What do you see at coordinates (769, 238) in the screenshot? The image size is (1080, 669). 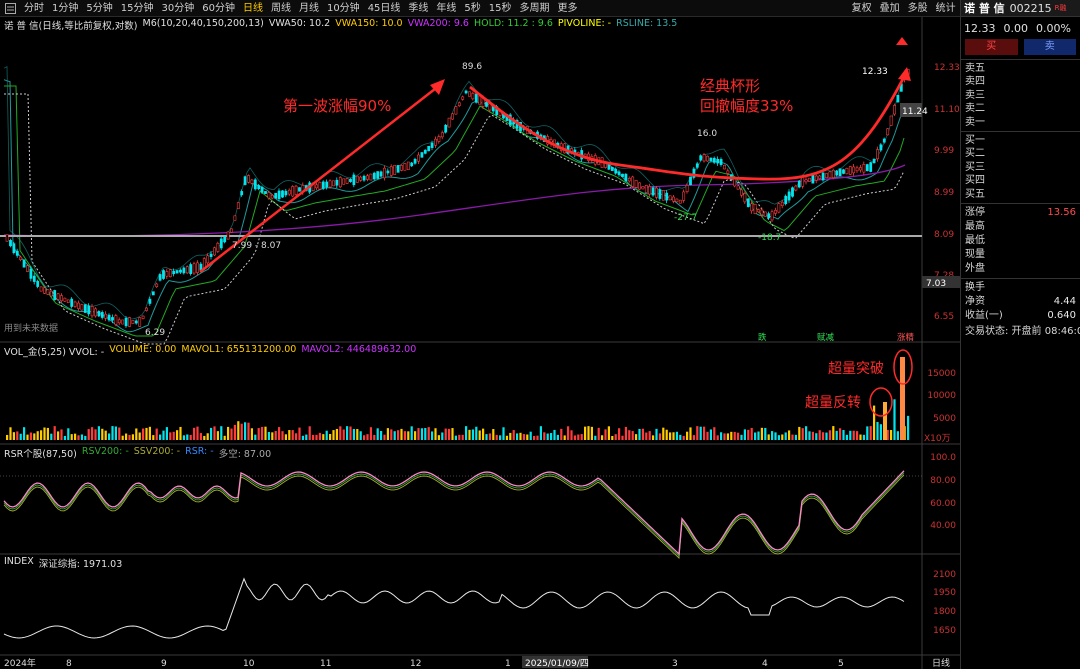 I see `drawdown2-label: -18.7` at bounding box center [769, 238].